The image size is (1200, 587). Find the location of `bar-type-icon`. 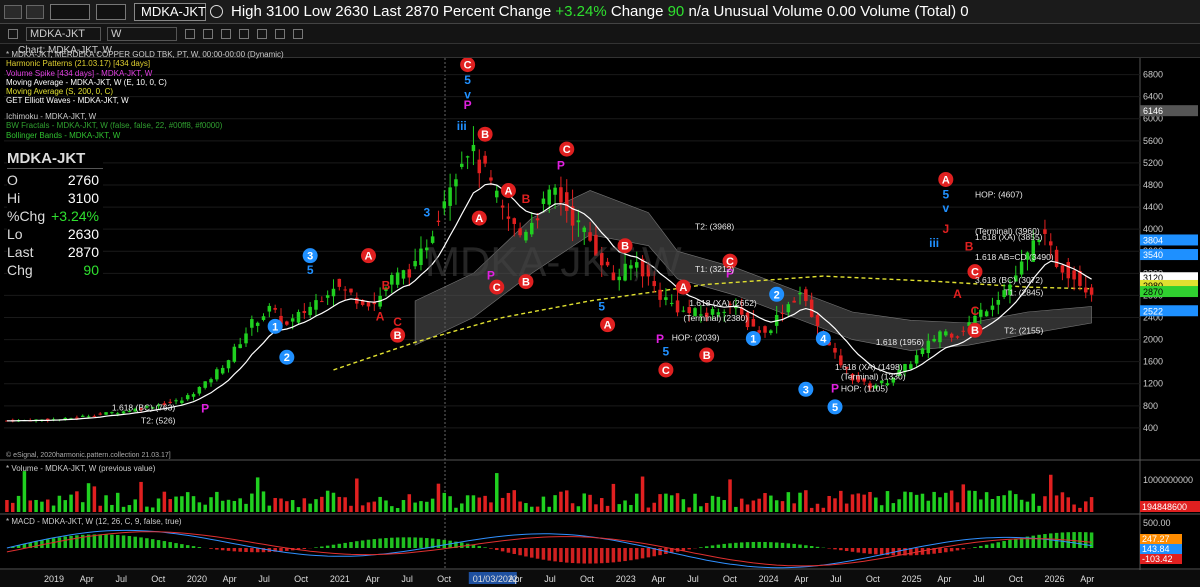

bar-type-icon is located at coordinates (190, 33).